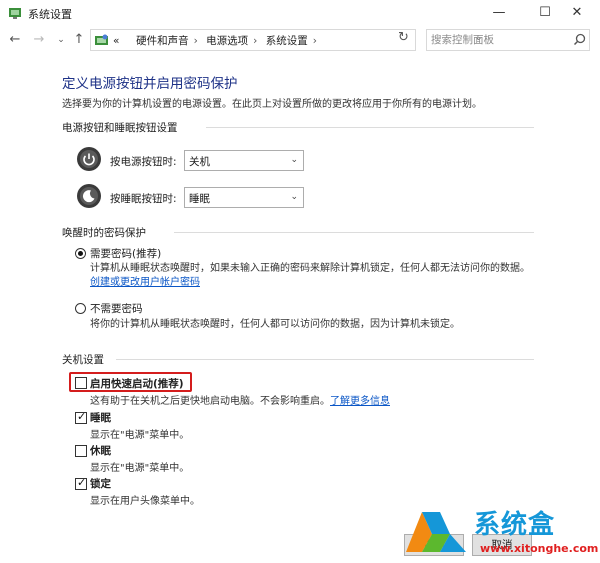 The width and height of the screenshot is (600, 563). I want to click on sleep-label: 睡眠, so click(100, 417).